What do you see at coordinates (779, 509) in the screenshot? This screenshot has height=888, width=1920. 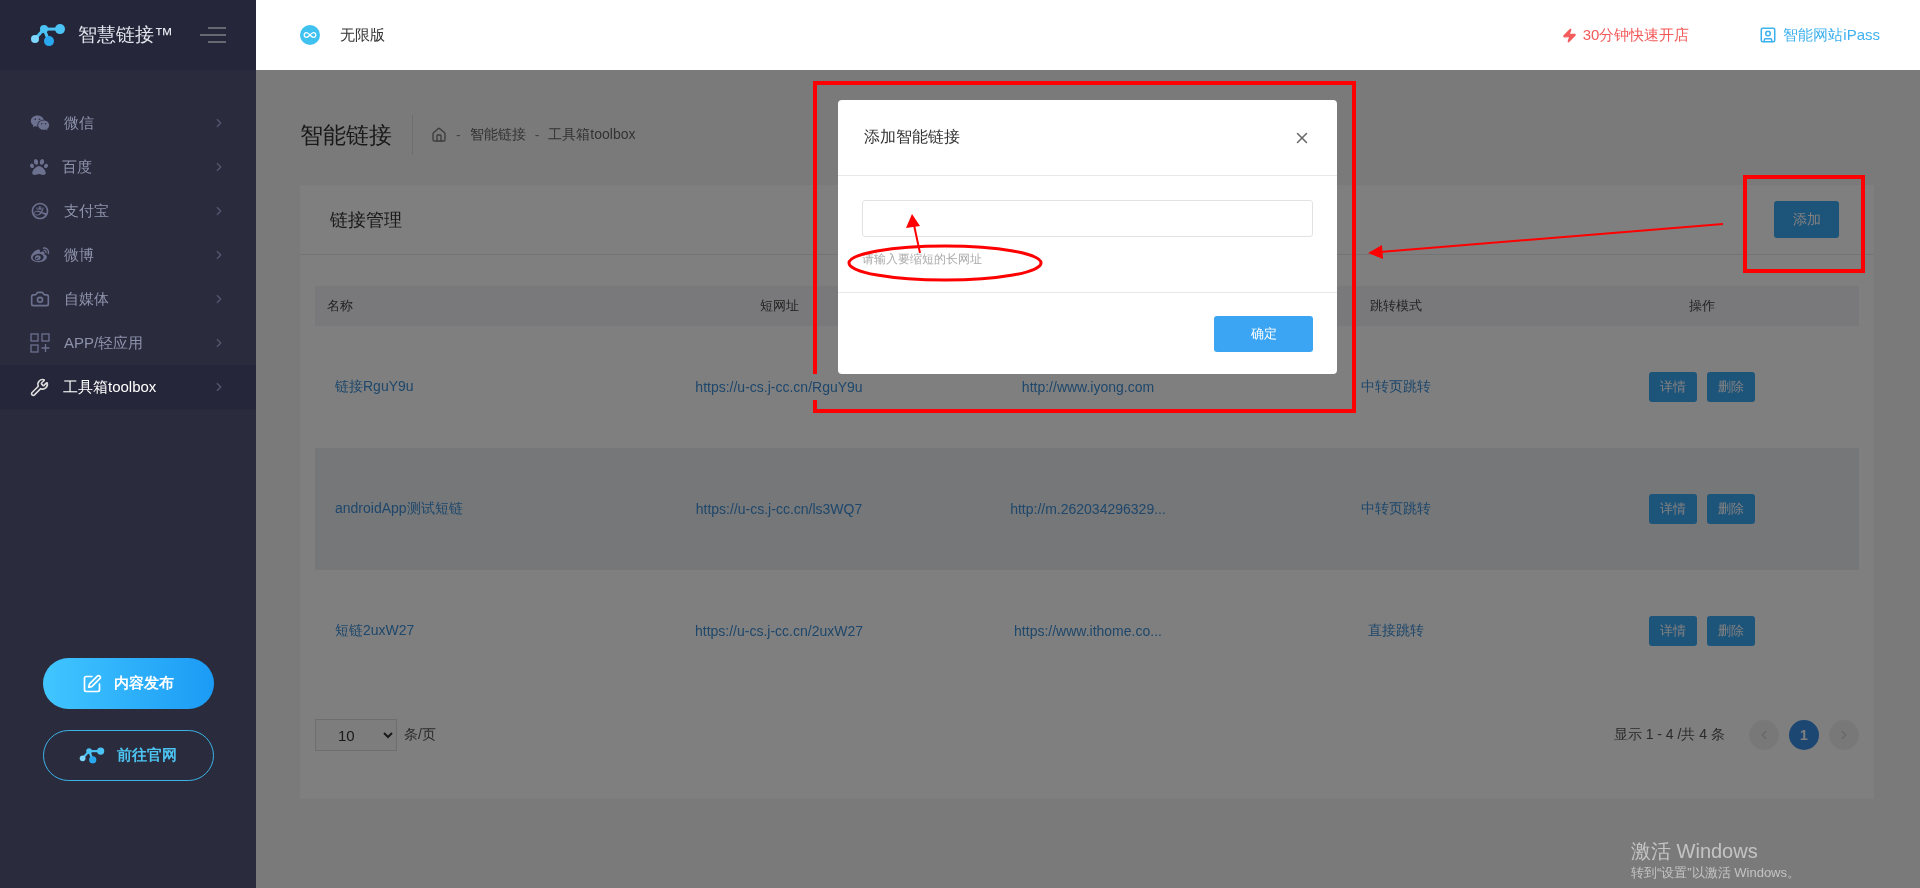 I see `short-url-link: https://u-cs.j-cc.cn/ls3WQ7` at bounding box center [779, 509].